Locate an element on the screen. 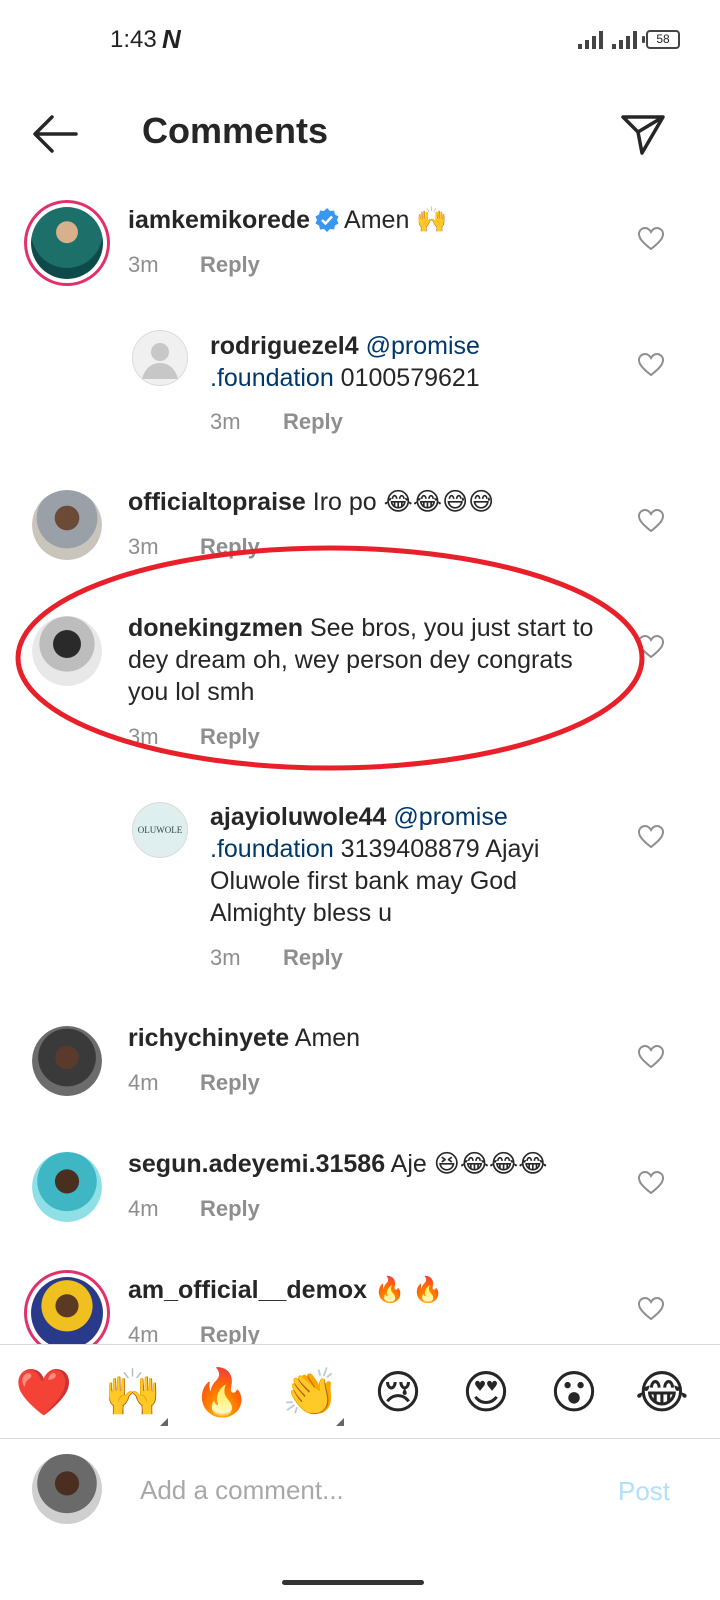 This screenshot has width=720, height=1600. post-button: Post is located at coordinates (644, 1491).